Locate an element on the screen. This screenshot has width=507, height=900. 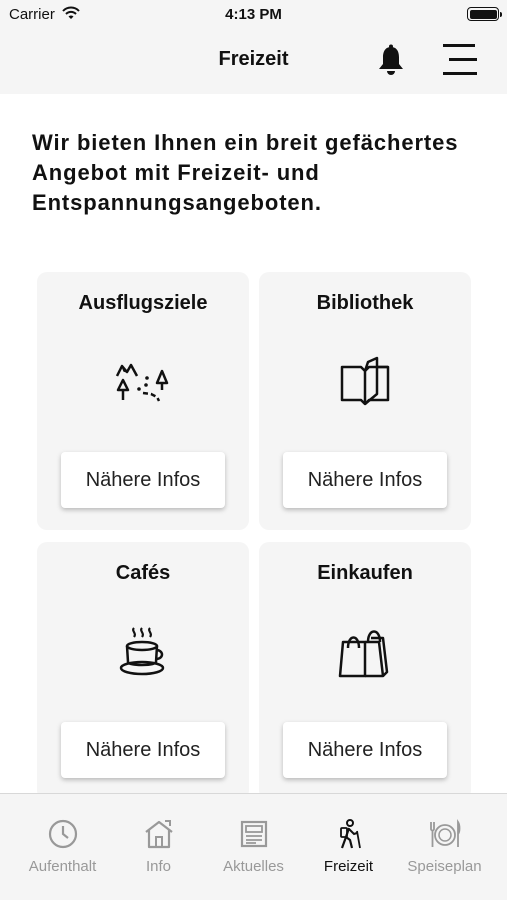
battery-icon is located at coordinates (484, 14).